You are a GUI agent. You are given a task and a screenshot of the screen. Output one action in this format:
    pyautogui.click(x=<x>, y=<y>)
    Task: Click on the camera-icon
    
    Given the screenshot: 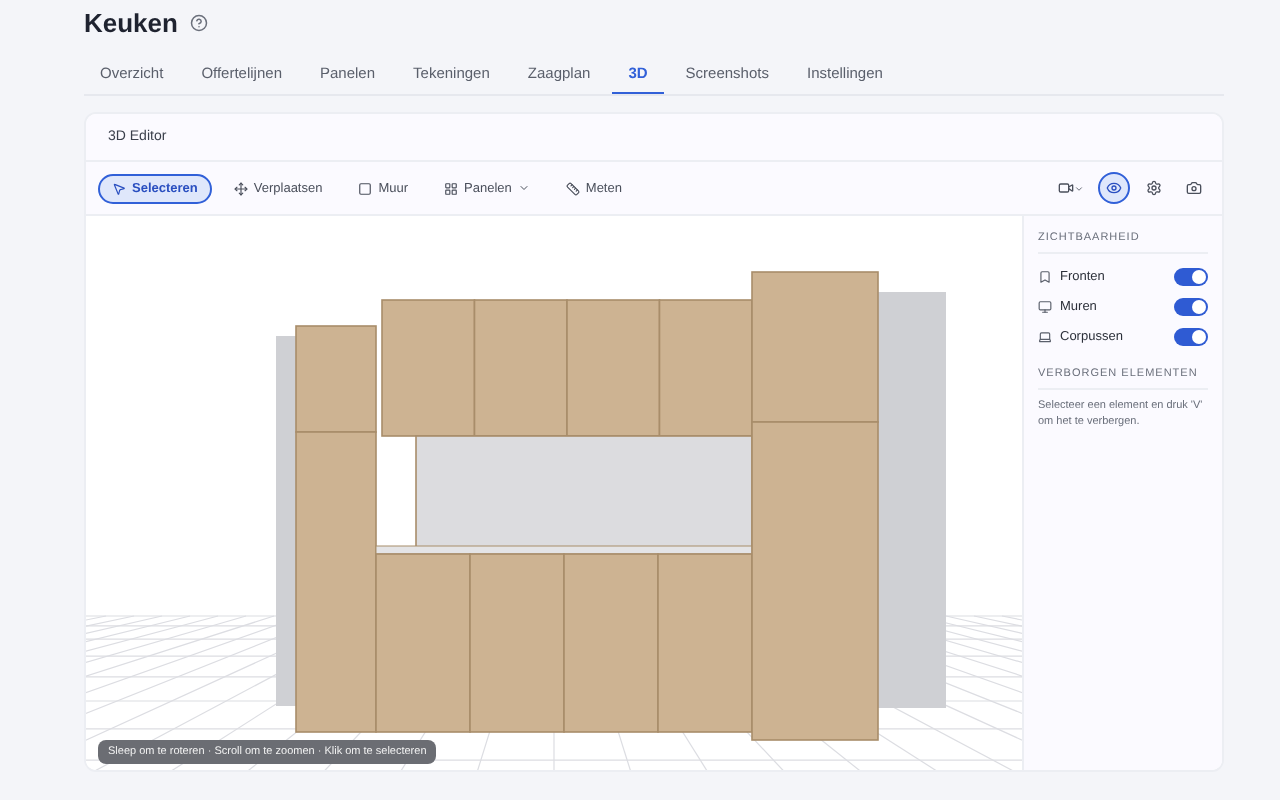 What is the action you would take?
    pyautogui.click(x=1194, y=188)
    